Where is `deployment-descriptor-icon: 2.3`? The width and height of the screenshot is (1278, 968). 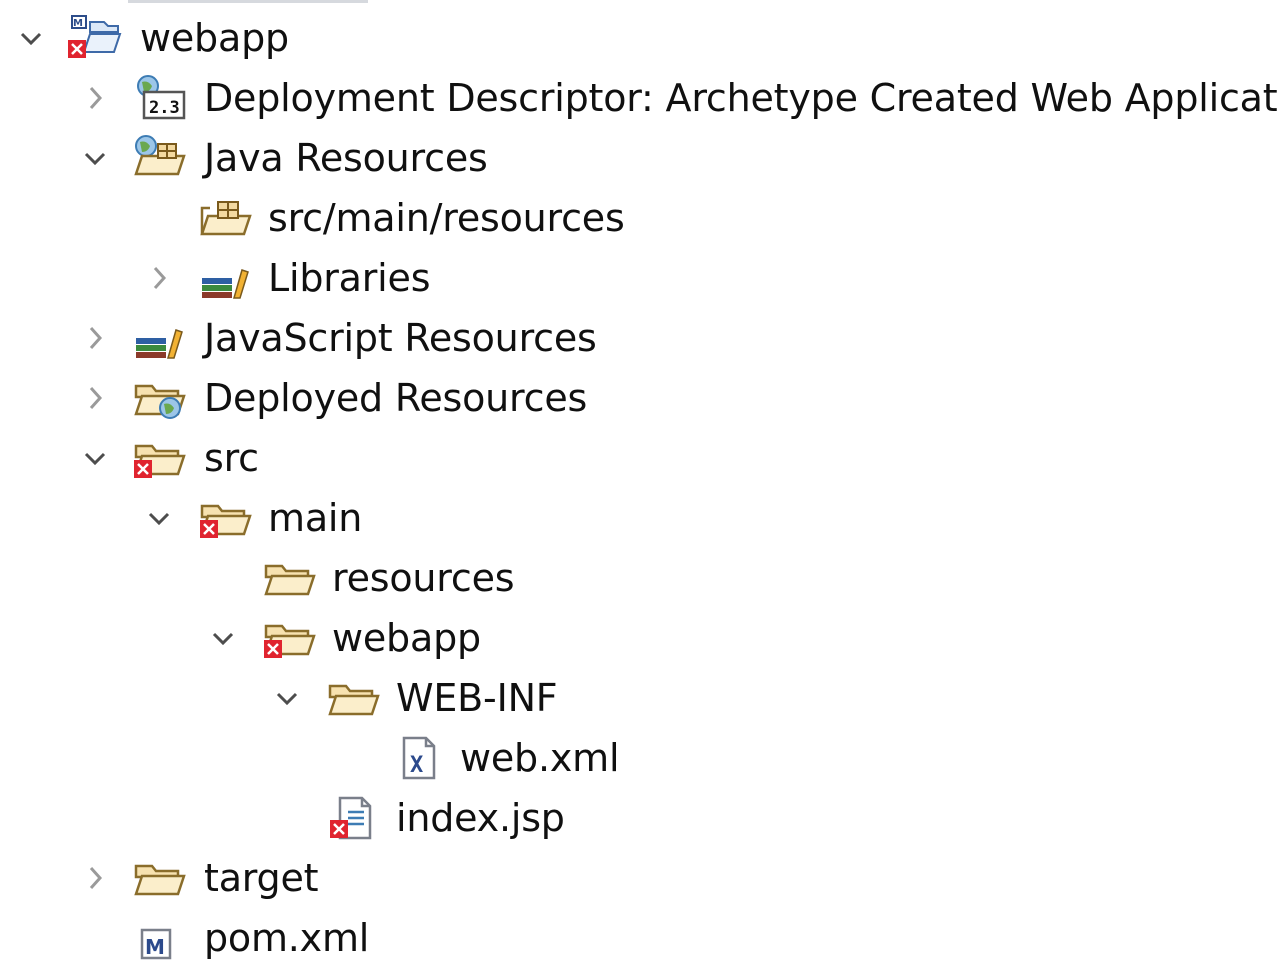 deployment-descriptor-icon: 2.3 is located at coordinates (160, 98).